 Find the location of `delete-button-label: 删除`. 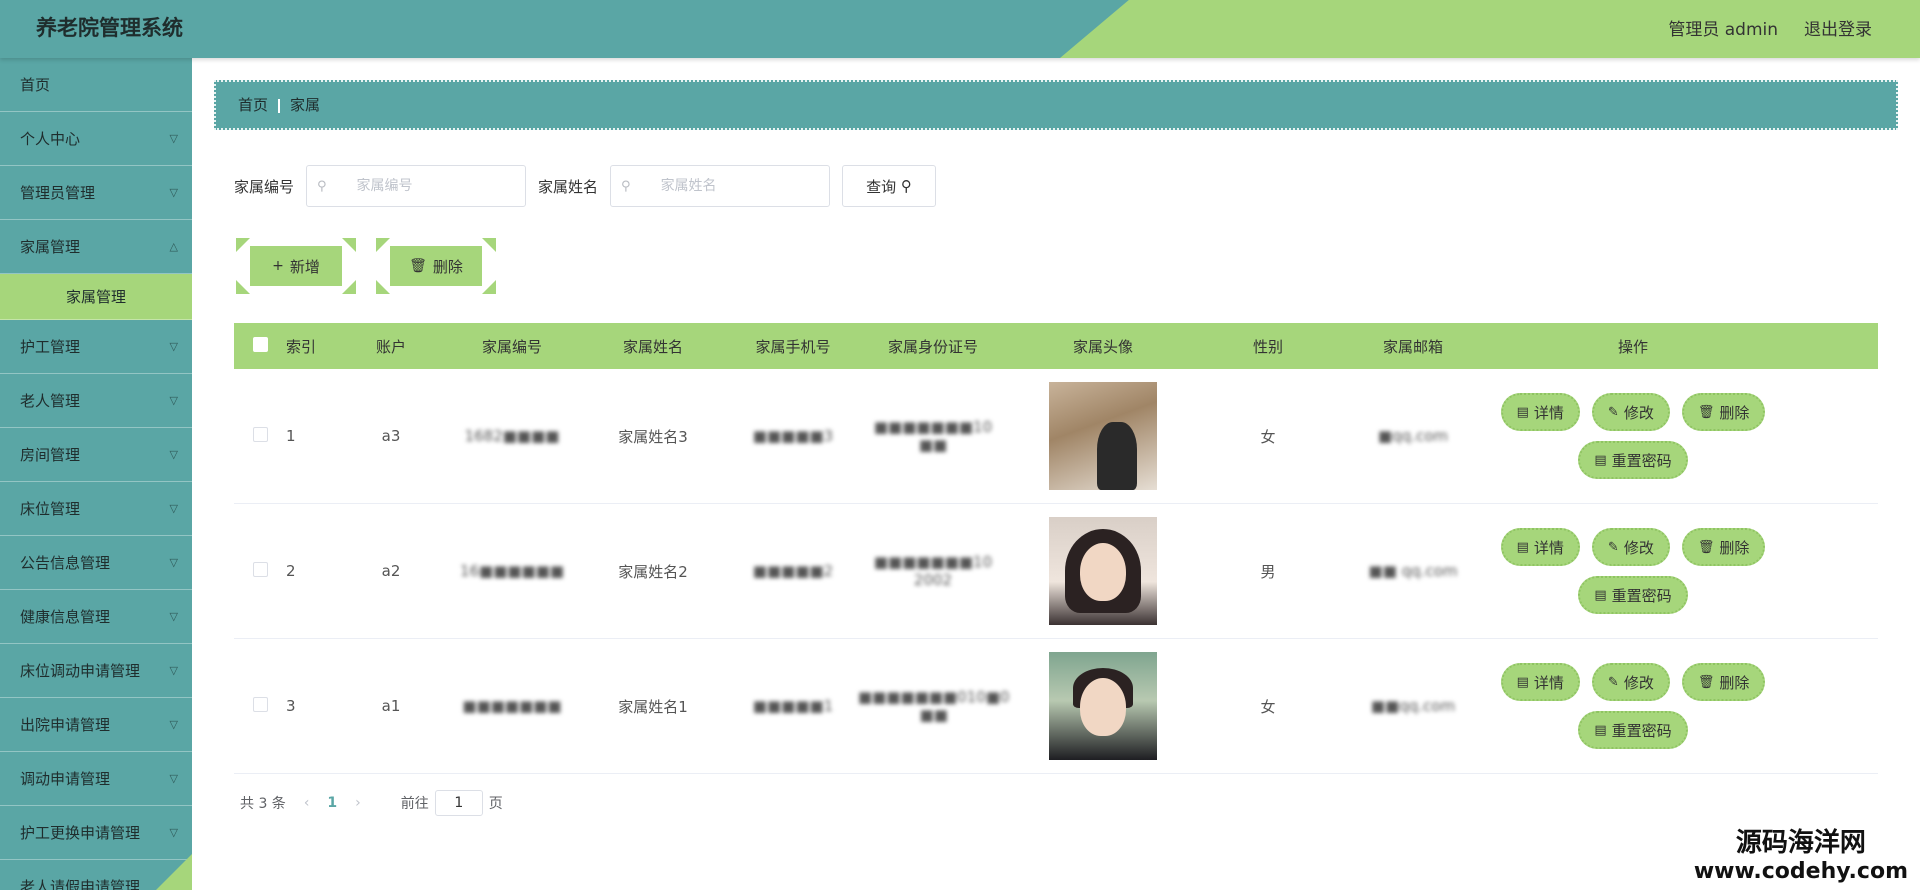

delete-button-label: 删除 is located at coordinates (1734, 412).